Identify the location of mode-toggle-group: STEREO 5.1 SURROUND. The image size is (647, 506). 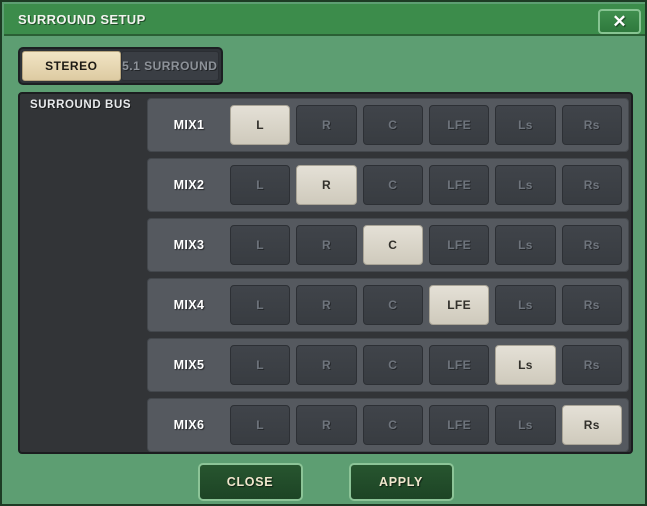
(120, 66).